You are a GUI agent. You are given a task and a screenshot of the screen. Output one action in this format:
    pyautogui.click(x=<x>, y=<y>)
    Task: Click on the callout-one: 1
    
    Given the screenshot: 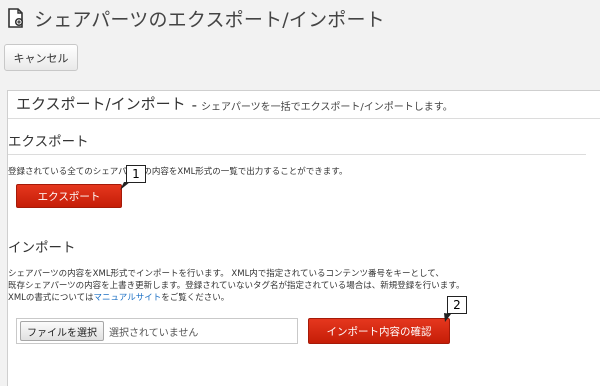 What is the action you would take?
    pyautogui.click(x=136, y=174)
    